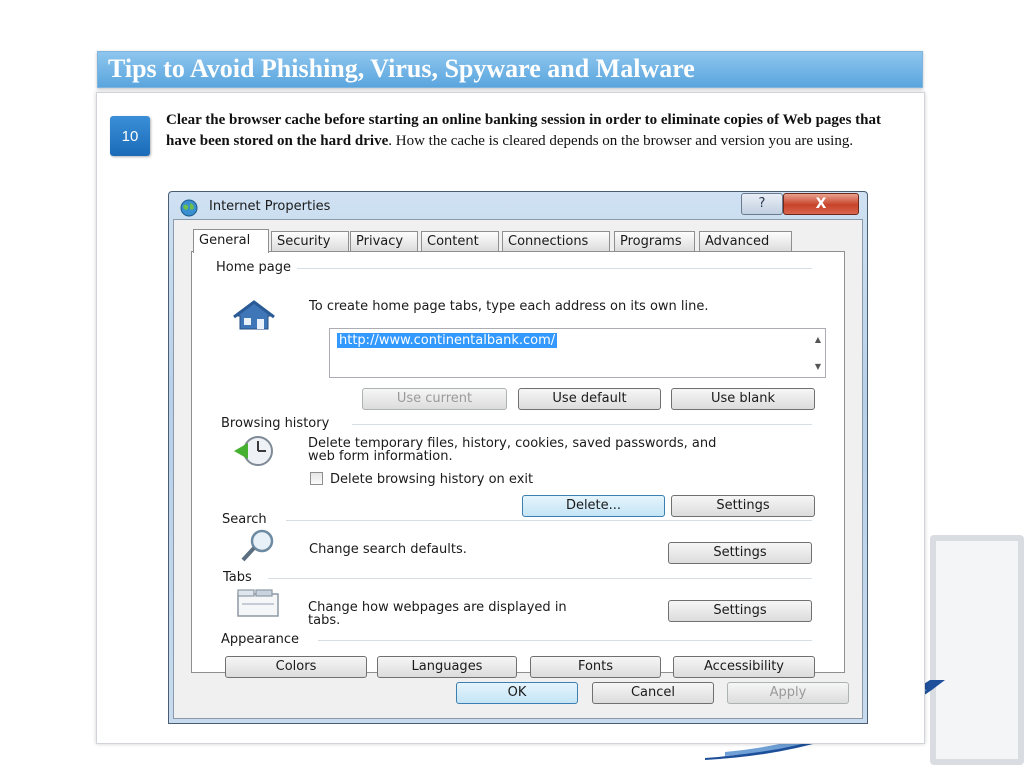  Describe the element at coordinates (818, 339) in the screenshot. I see `scroll-up-icon: ▲` at that location.